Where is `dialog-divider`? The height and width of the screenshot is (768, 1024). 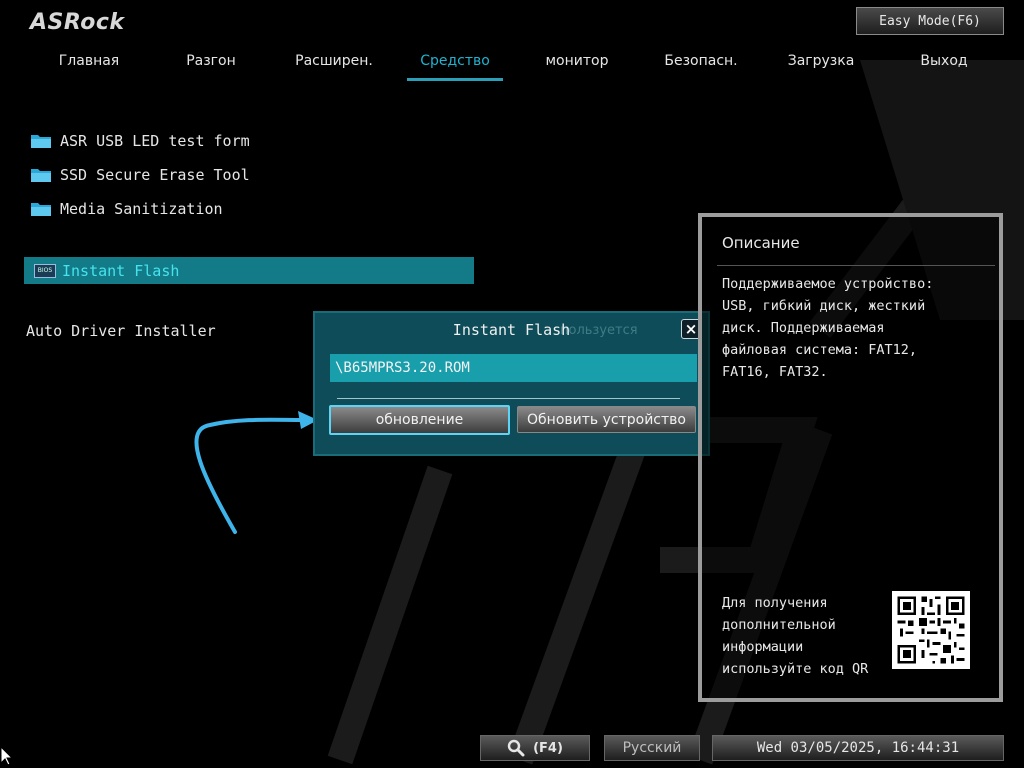
dialog-divider is located at coordinates (508, 398).